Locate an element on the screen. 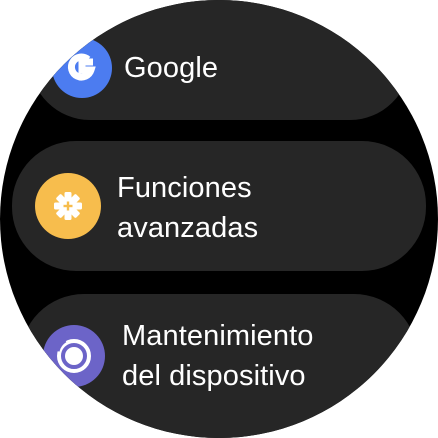 This screenshot has width=438, height=438. gear-plus-icon is located at coordinates (68, 206).